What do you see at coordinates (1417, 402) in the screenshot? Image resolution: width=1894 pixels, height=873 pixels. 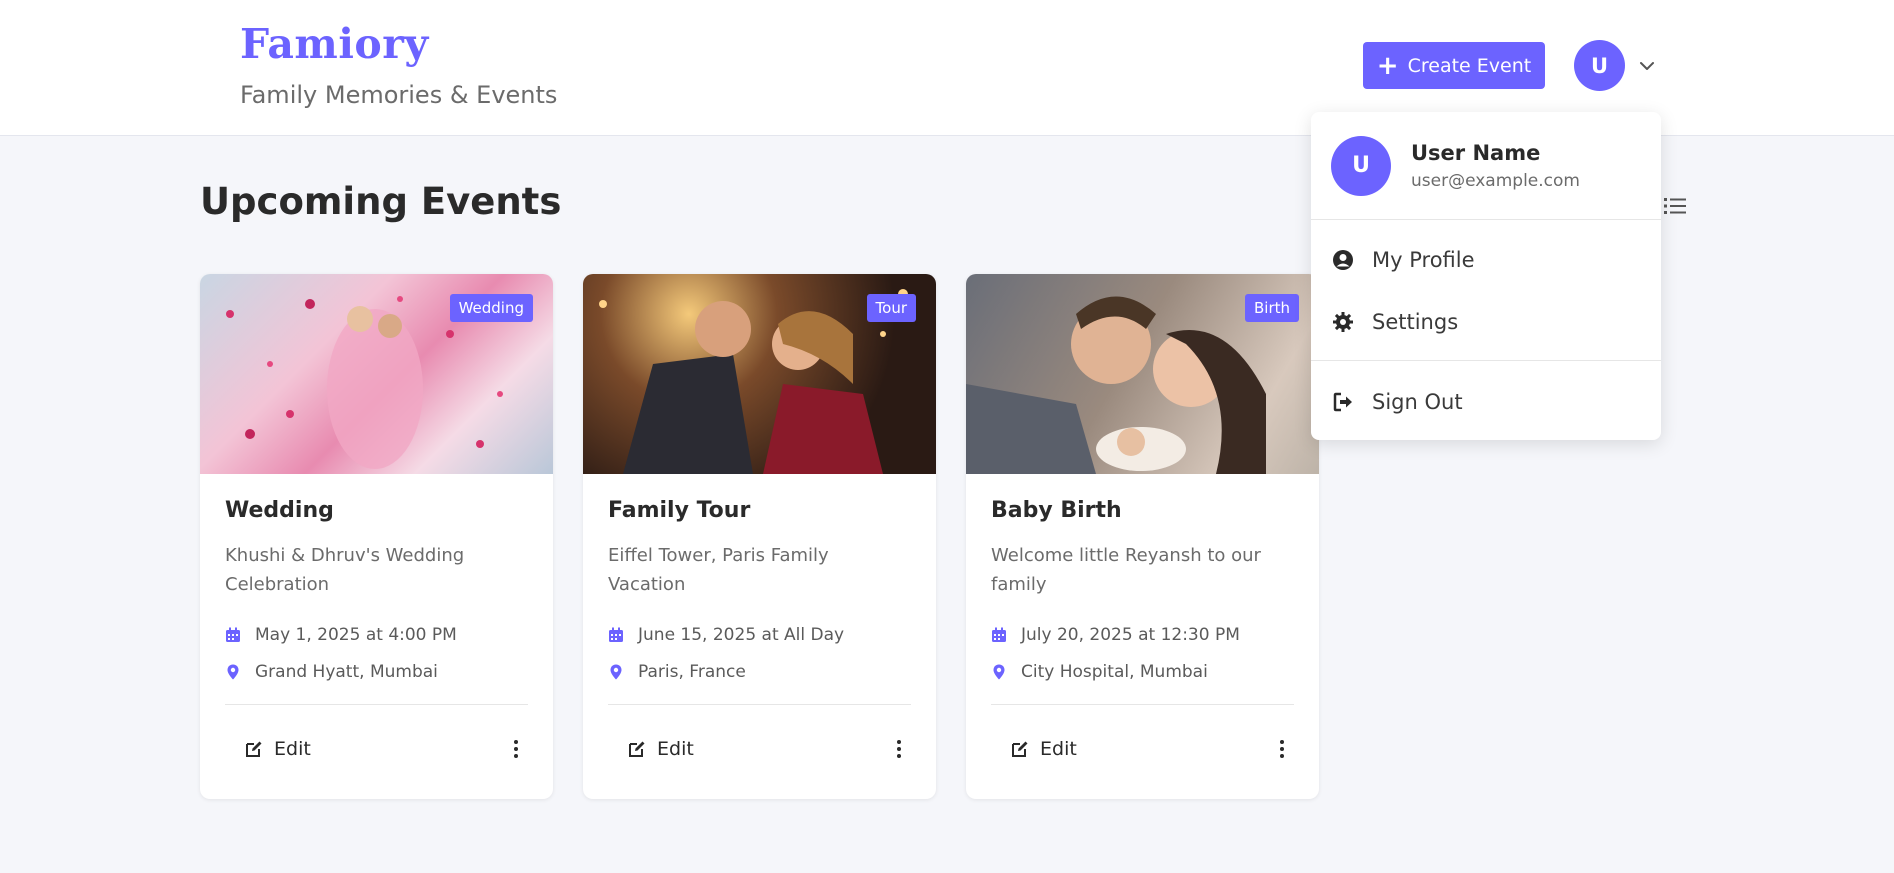 I see `menu-item-label: Sign Out` at bounding box center [1417, 402].